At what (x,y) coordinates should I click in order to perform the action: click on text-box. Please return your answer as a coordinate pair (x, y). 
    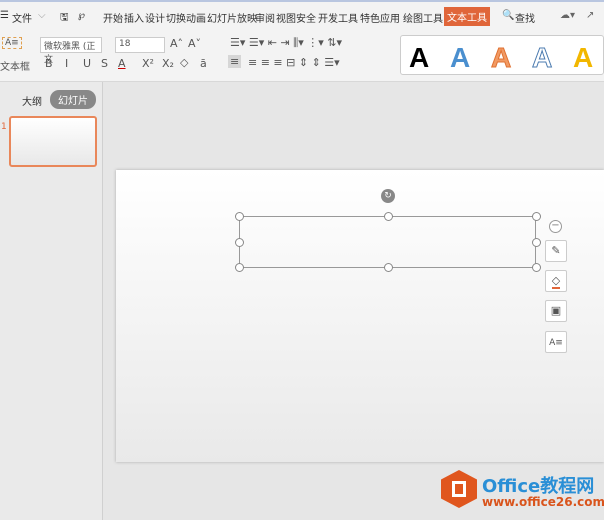
    Looking at the image, I should click on (387, 242).